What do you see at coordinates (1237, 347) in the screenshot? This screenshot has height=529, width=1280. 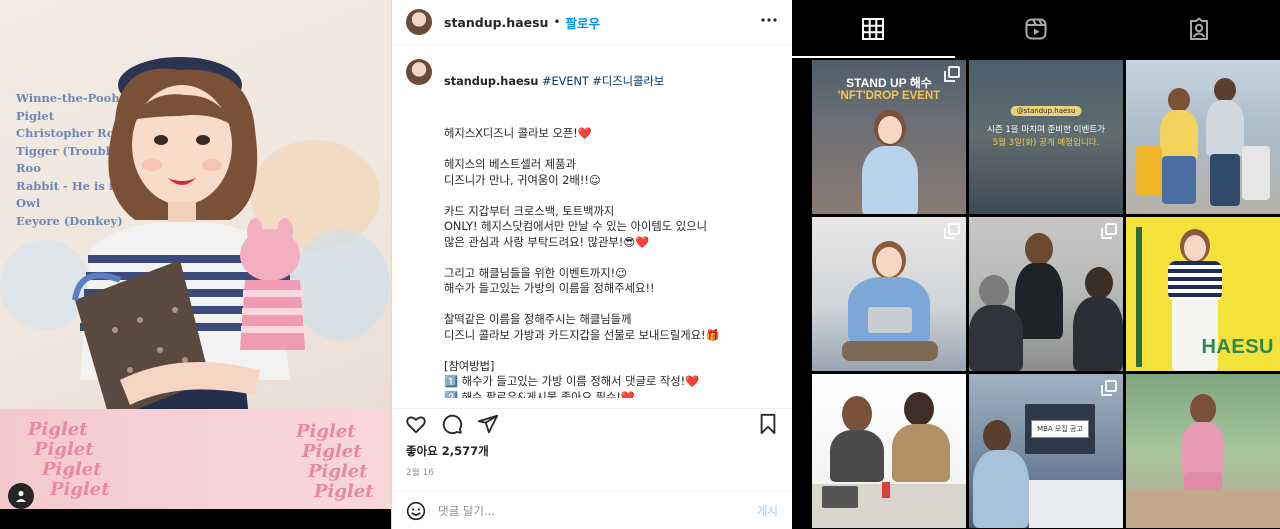 I see `haesu-brand-text: HAESU` at bounding box center [1237, 347].